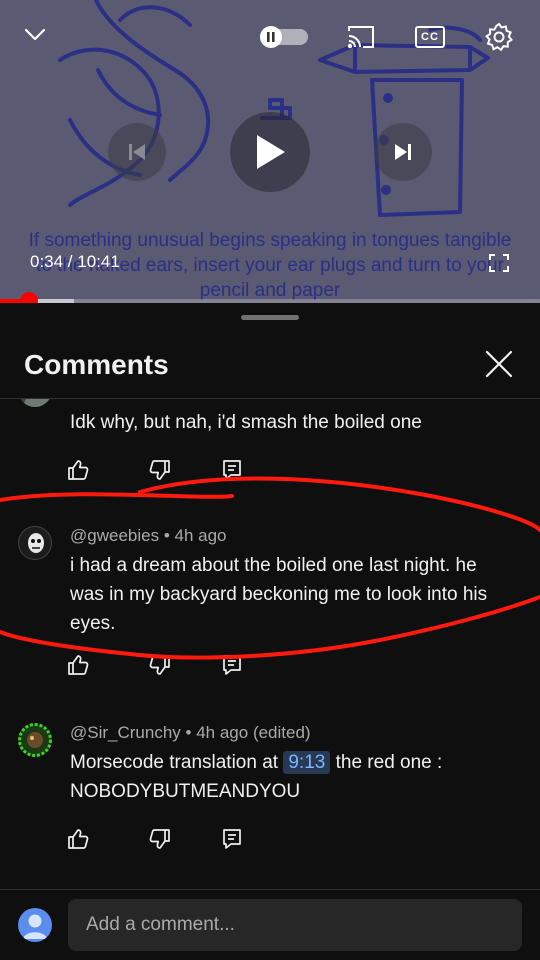 The width and height of the screenshot is (540, 960). What do you see at coordinates (174, 762) in the screenshot?
I see `comment-body-prefix: Morsecode translation at` at bounding box center [174, 762].